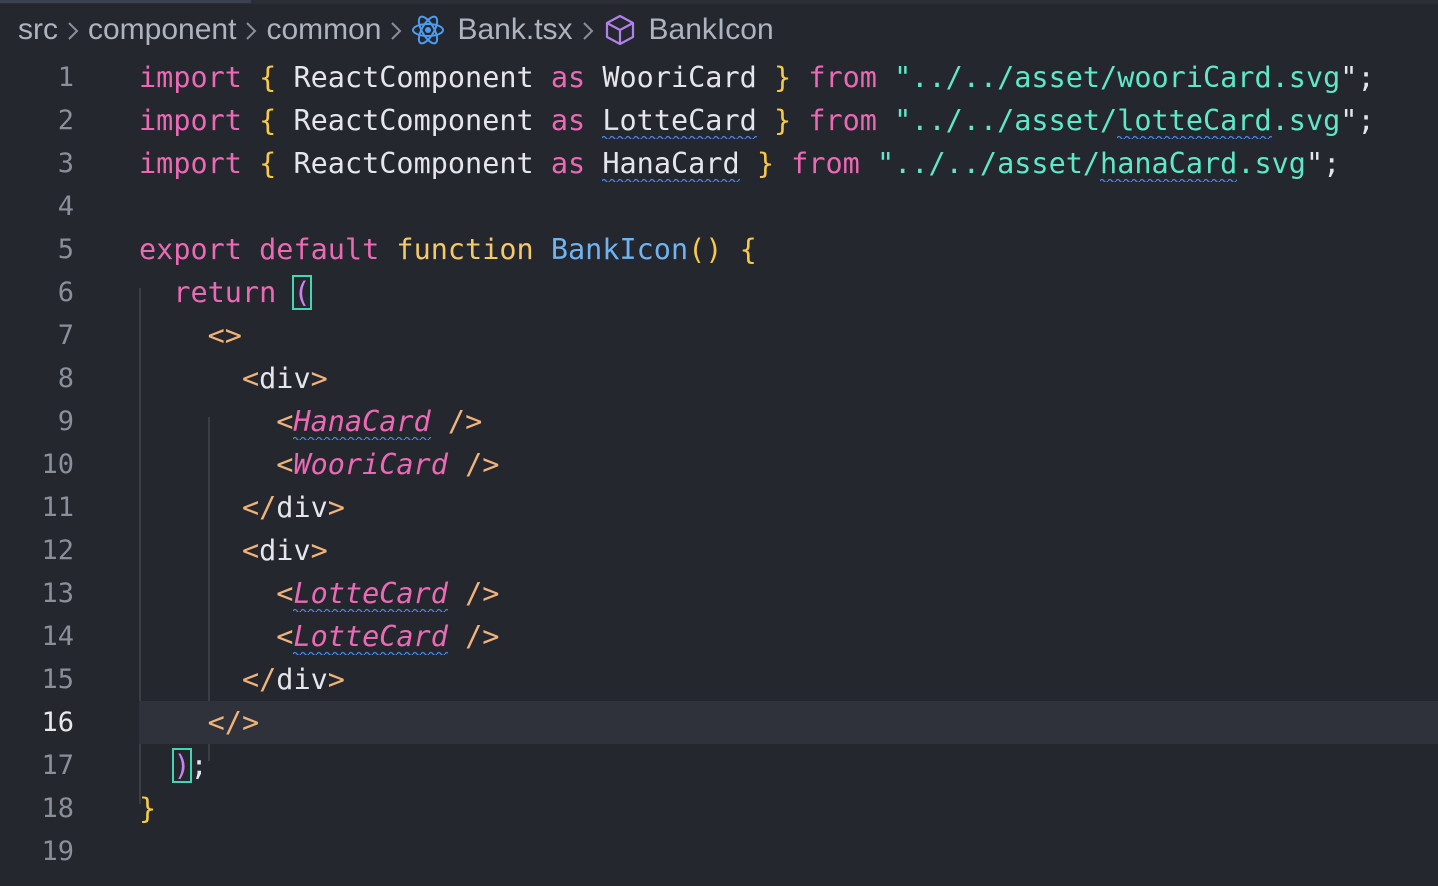 The width and height of the screenshot is (1438, 886). Describe the element at coordinates (719, 851) in the screenshot. I see `code-line: 19` at that location.